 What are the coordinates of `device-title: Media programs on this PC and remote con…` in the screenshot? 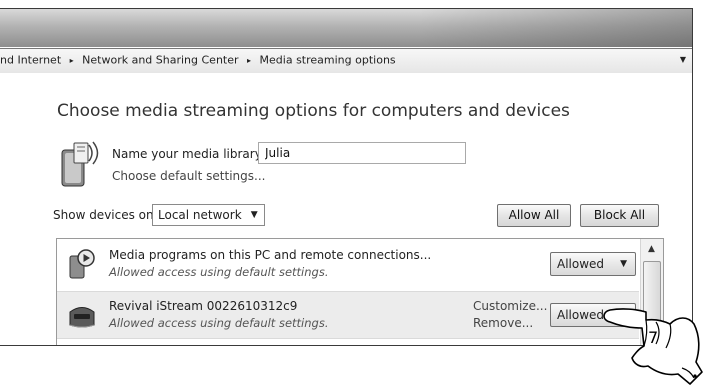 It's located at (270, 255).